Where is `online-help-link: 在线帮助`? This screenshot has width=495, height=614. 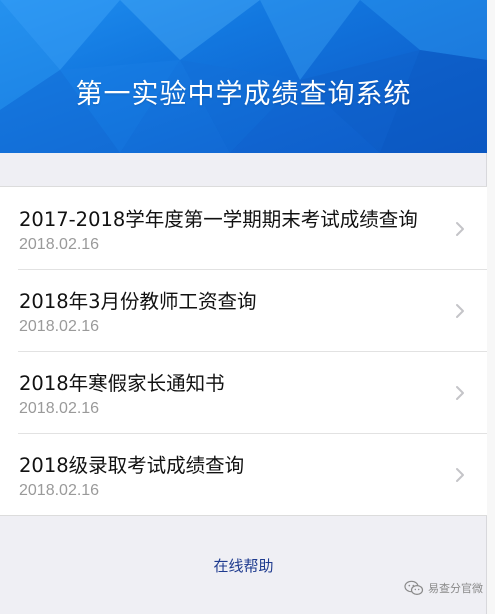 online-help-link: 在线帮助 is located at coordinates (243, 565).